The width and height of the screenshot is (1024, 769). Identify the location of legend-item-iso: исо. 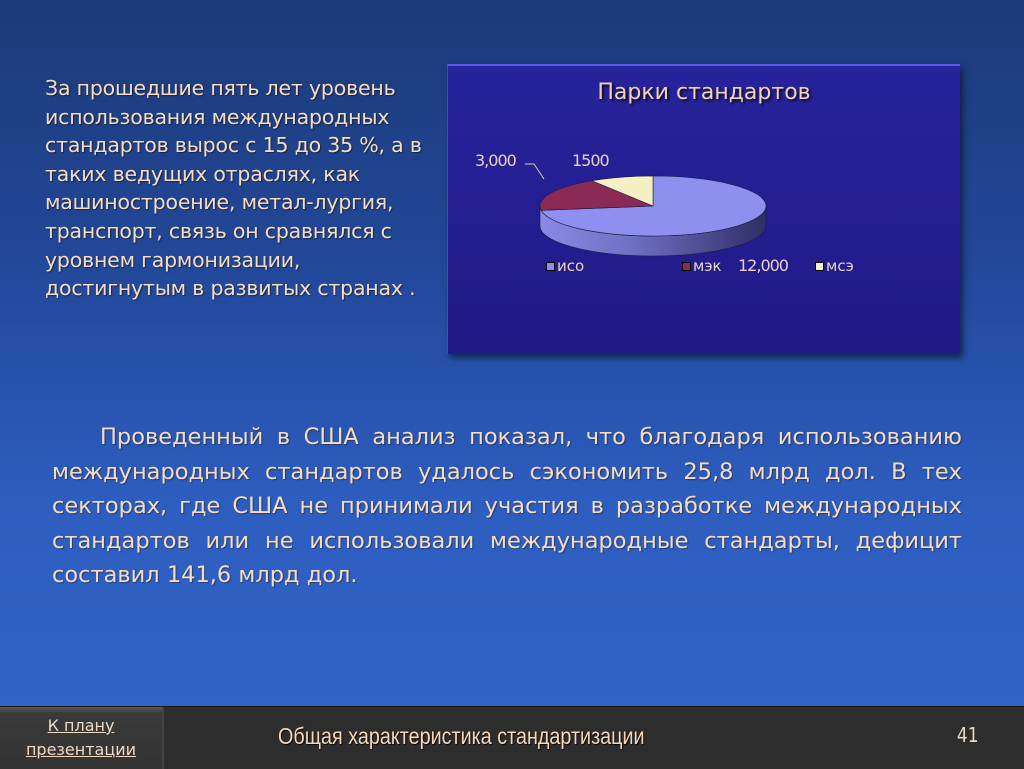
(565, 266).